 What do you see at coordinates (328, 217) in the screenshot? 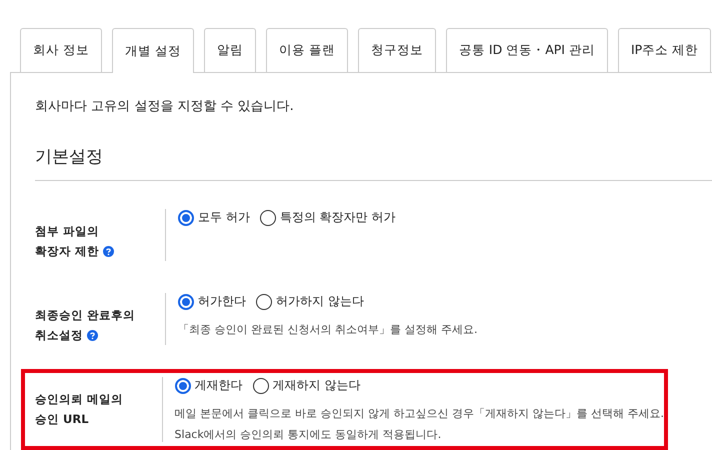
I see `radio-option: 특정의 확장자만 허가` at bounding box center [328, 217].